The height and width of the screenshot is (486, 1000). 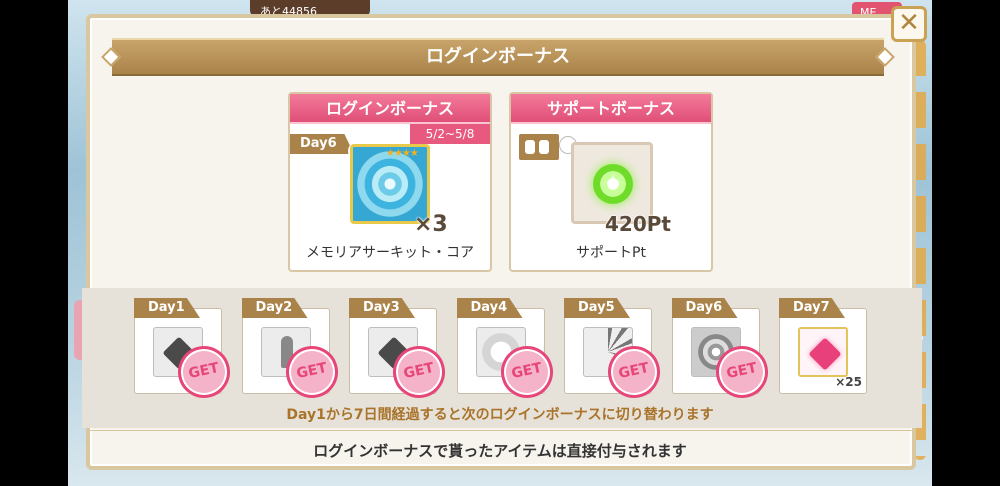 I want to click on day-reward-box: ×25, so click(x=823, y=351).